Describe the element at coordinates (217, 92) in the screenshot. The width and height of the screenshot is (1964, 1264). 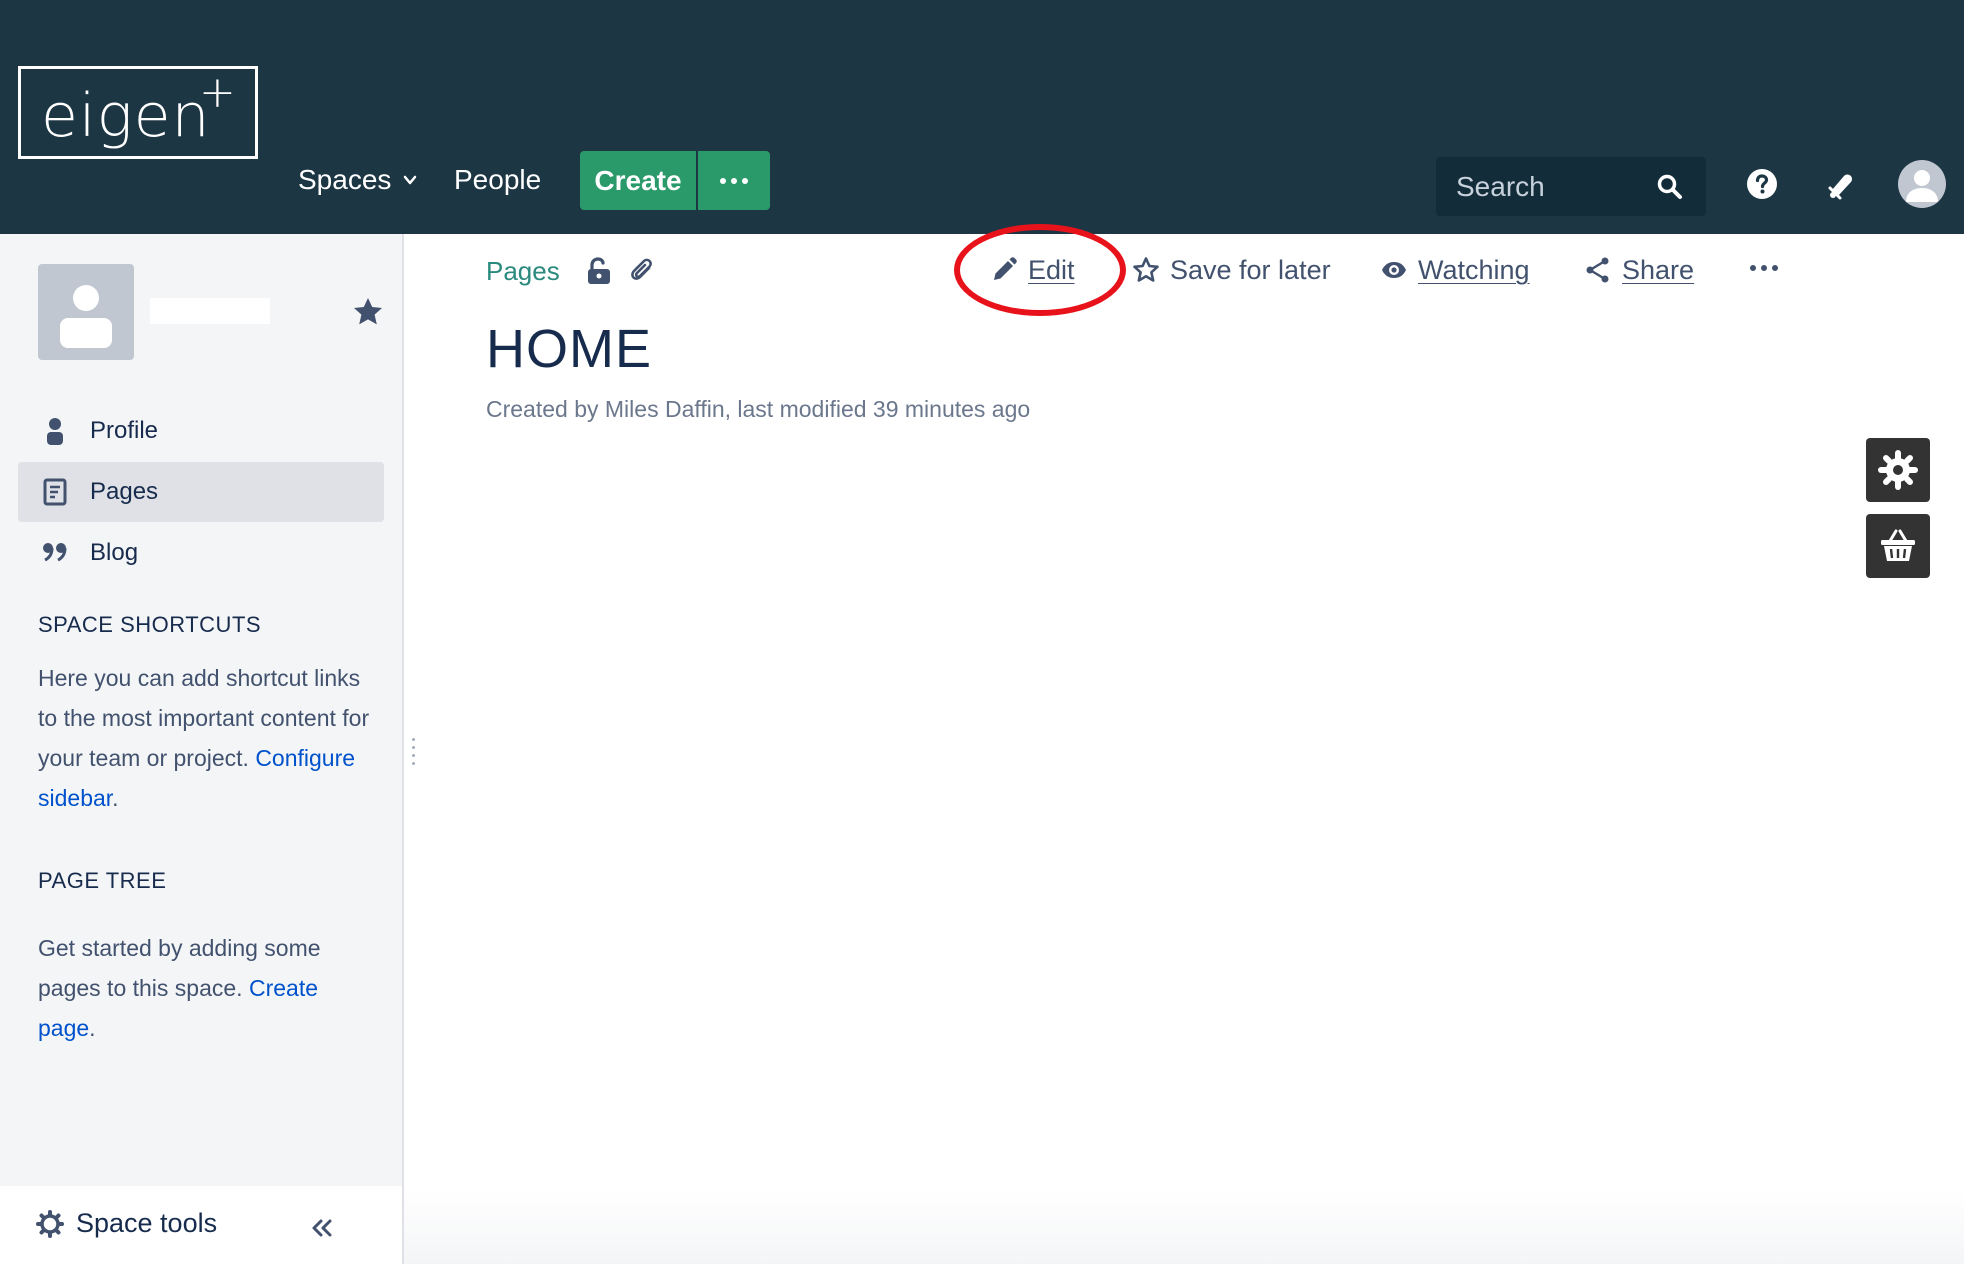
I see `logo-plus: +` at that location.